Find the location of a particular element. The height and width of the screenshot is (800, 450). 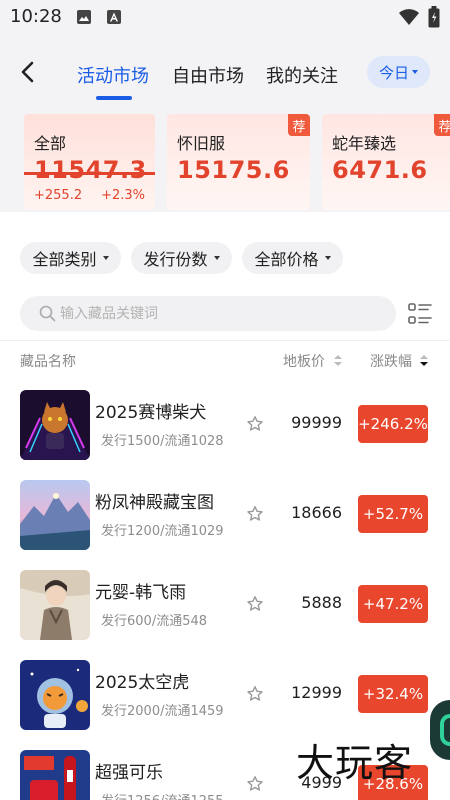

index-card-value: 15175.6 is located at coordinates (233, 170).